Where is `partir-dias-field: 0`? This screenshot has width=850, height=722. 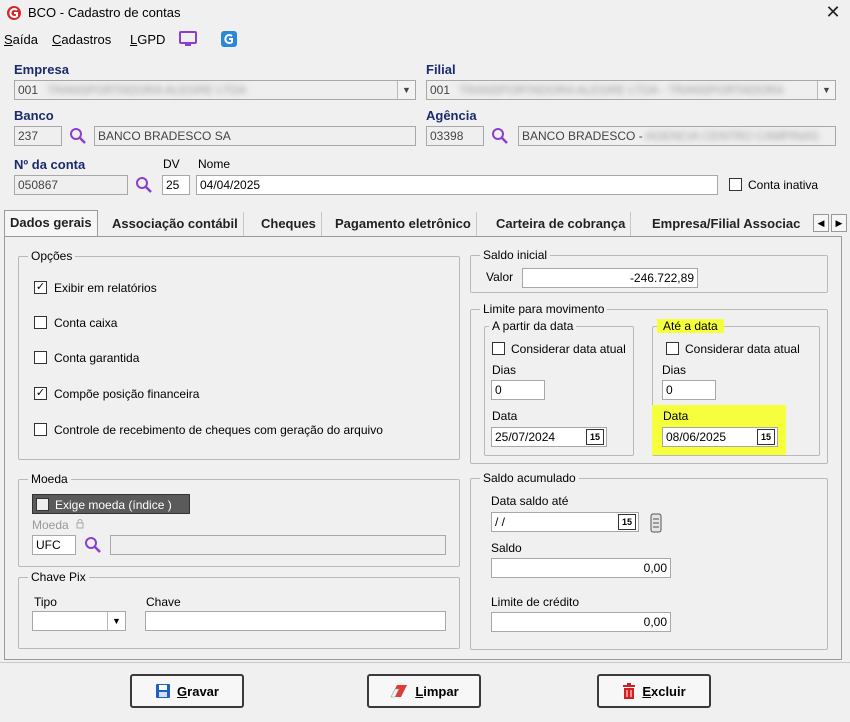
partir-dias-field: 0 is located at coordinates (518, 390).